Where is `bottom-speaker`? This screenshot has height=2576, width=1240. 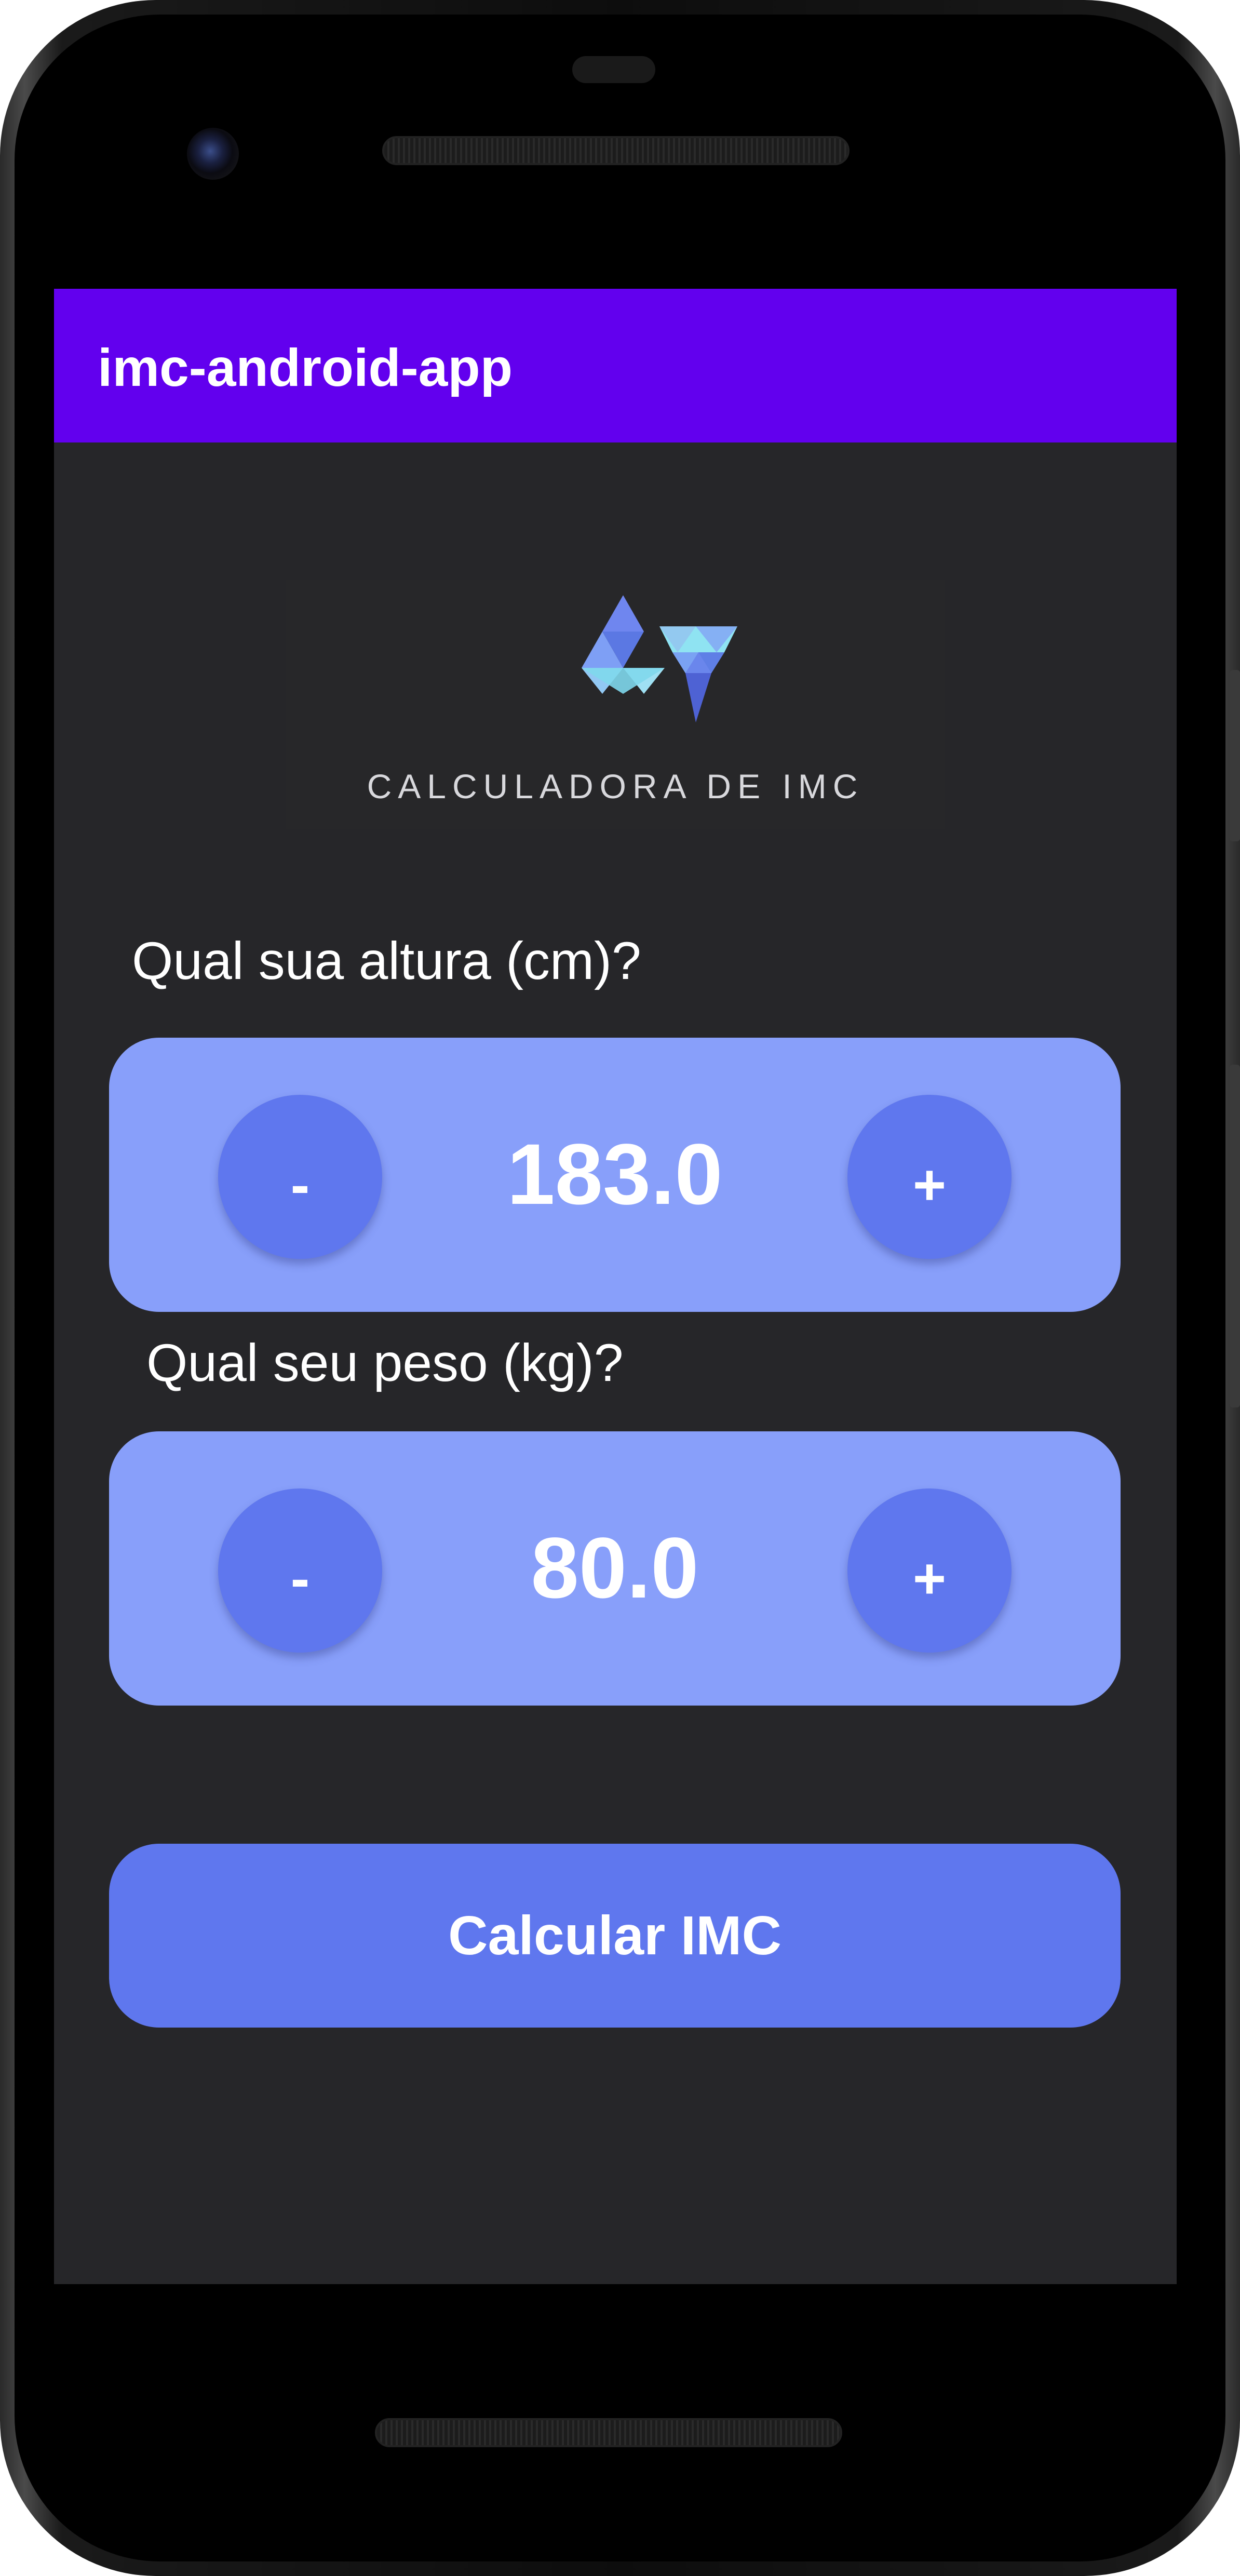 bottom-speaker is located at coordinates (608, 2432).